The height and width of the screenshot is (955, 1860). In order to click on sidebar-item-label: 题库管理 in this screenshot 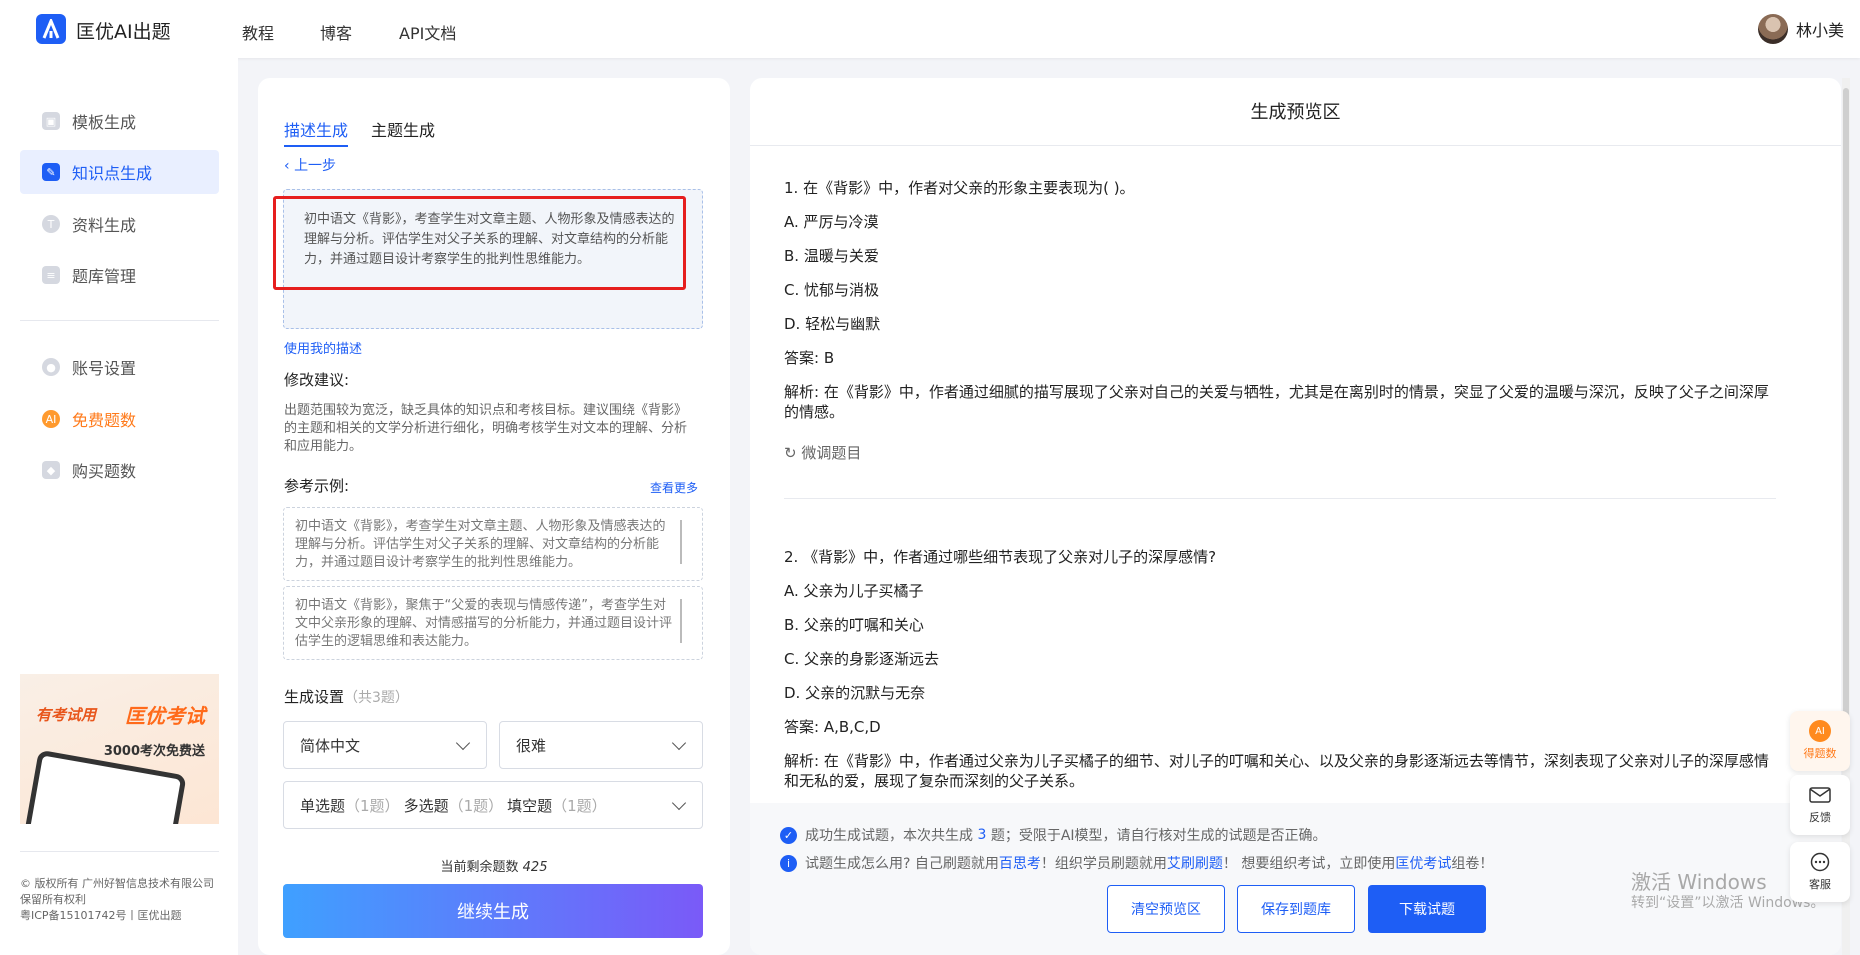, I will do `click(104, 276)`.